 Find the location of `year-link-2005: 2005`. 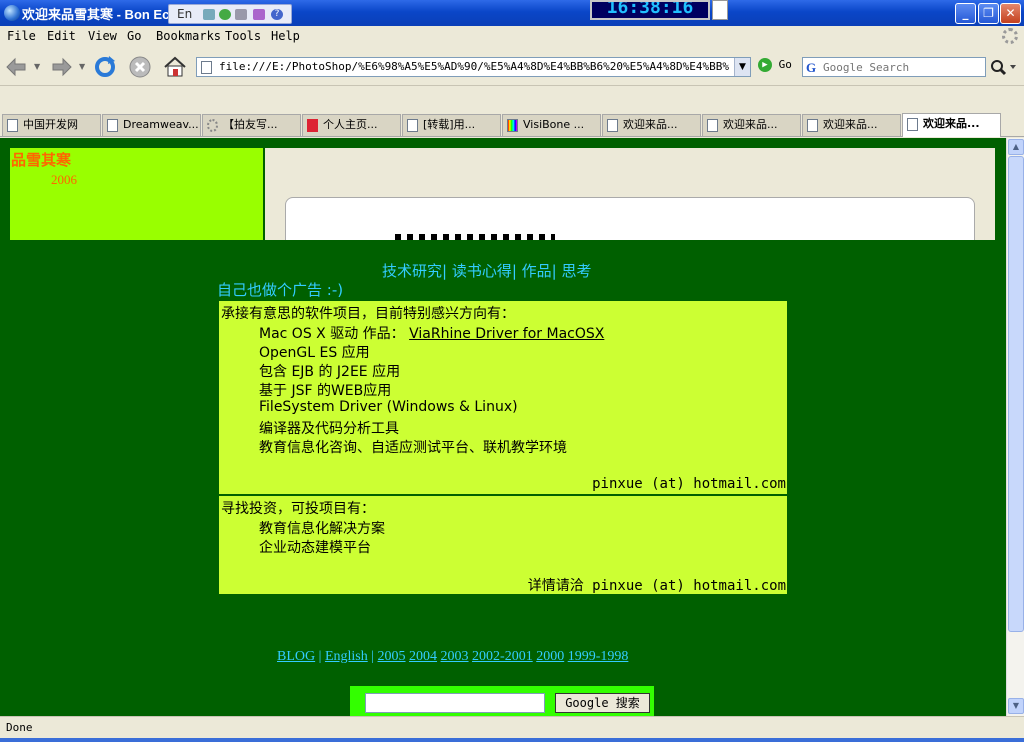

year-link-2005: 2005 is located at coordinates (392, 656).